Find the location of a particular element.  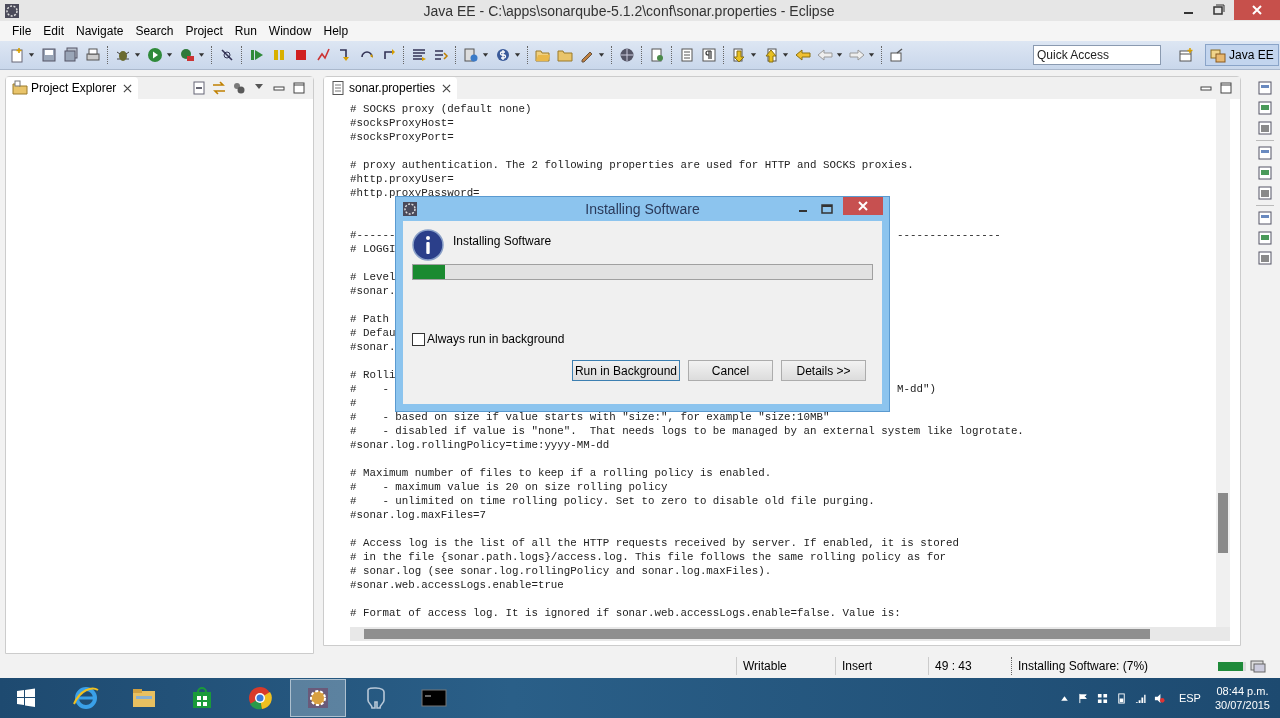

collapse-all-icon is located at coordinates (199, 88).